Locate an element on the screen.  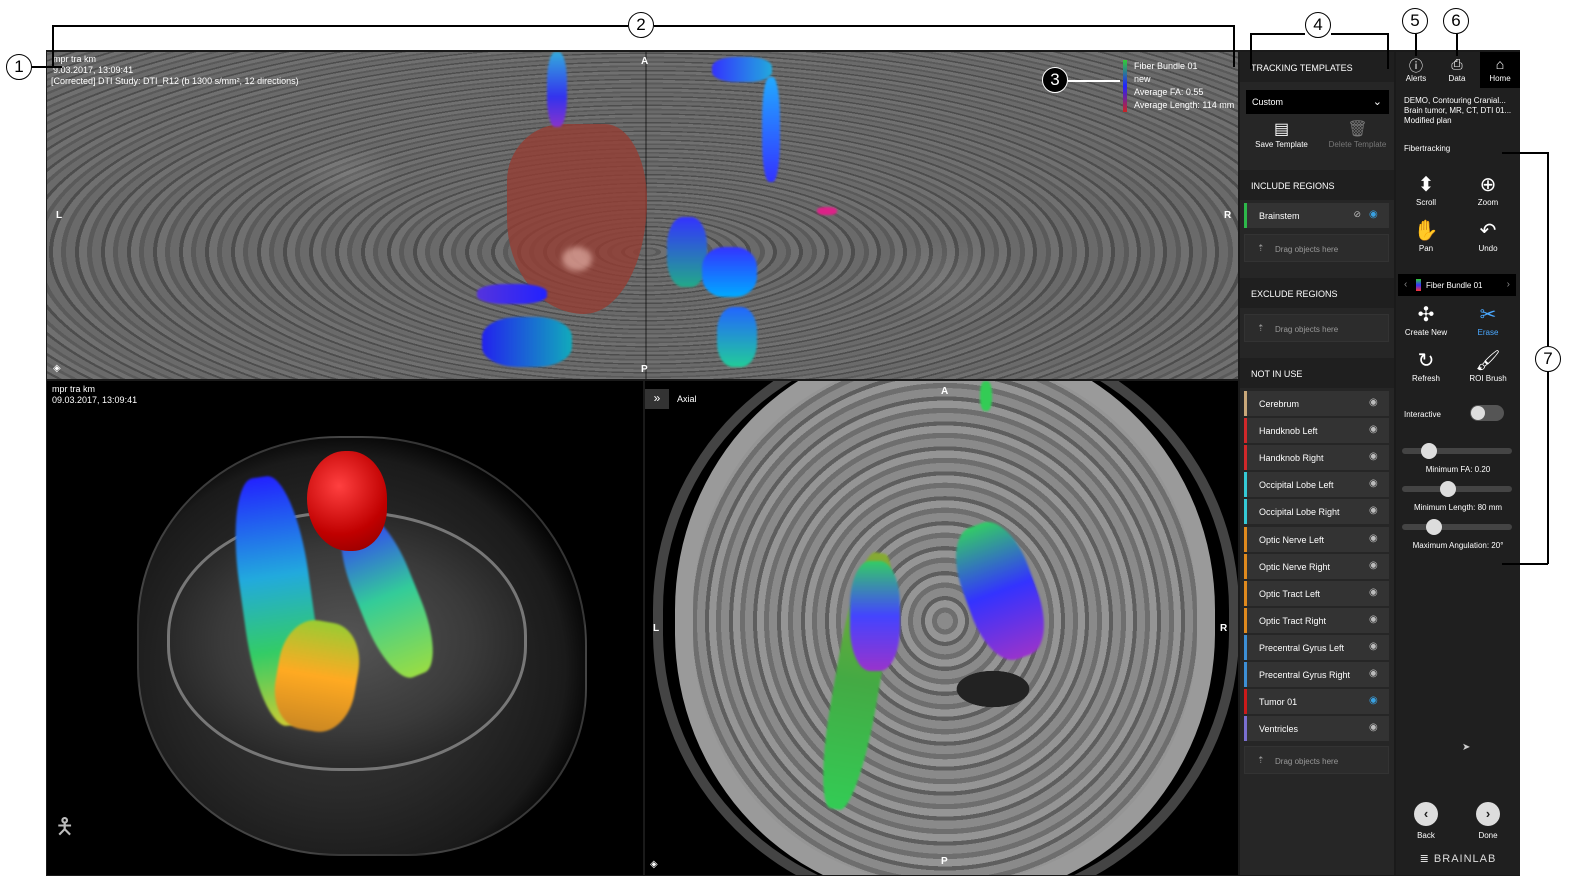
callout-2-line is located at coordinates (53, 46).